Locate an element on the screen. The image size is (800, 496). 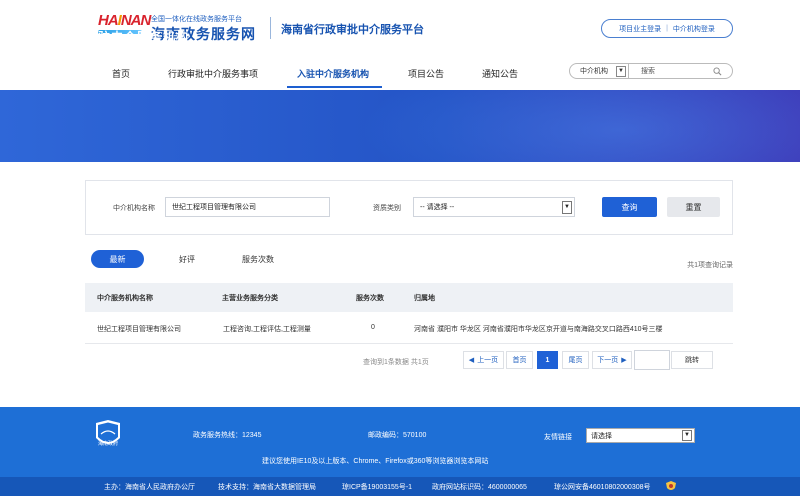
result-count: 共1项查询记录 is located at coordinates (710, 265).